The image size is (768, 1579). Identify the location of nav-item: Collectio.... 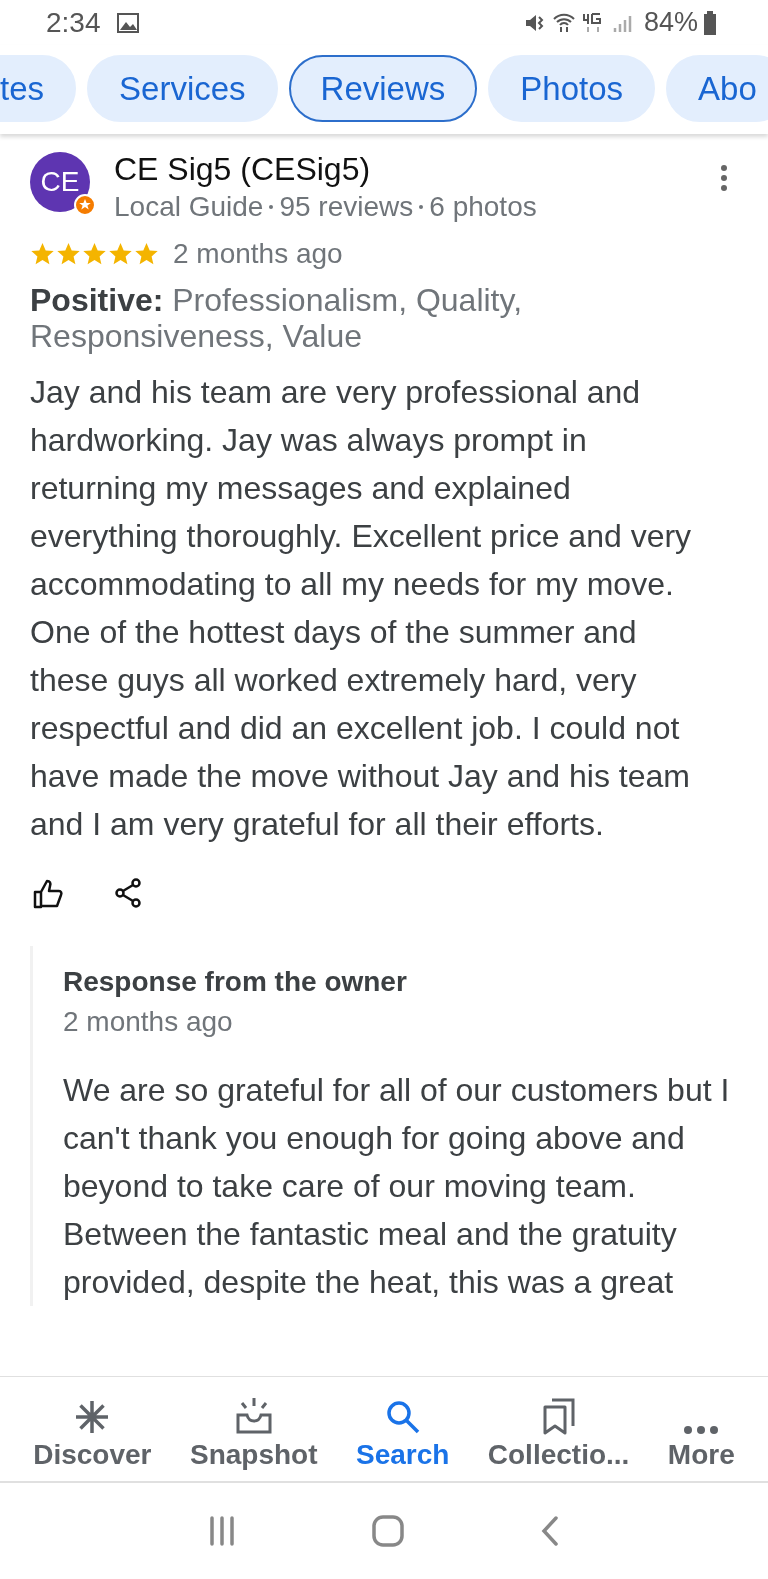
(558, 1429).